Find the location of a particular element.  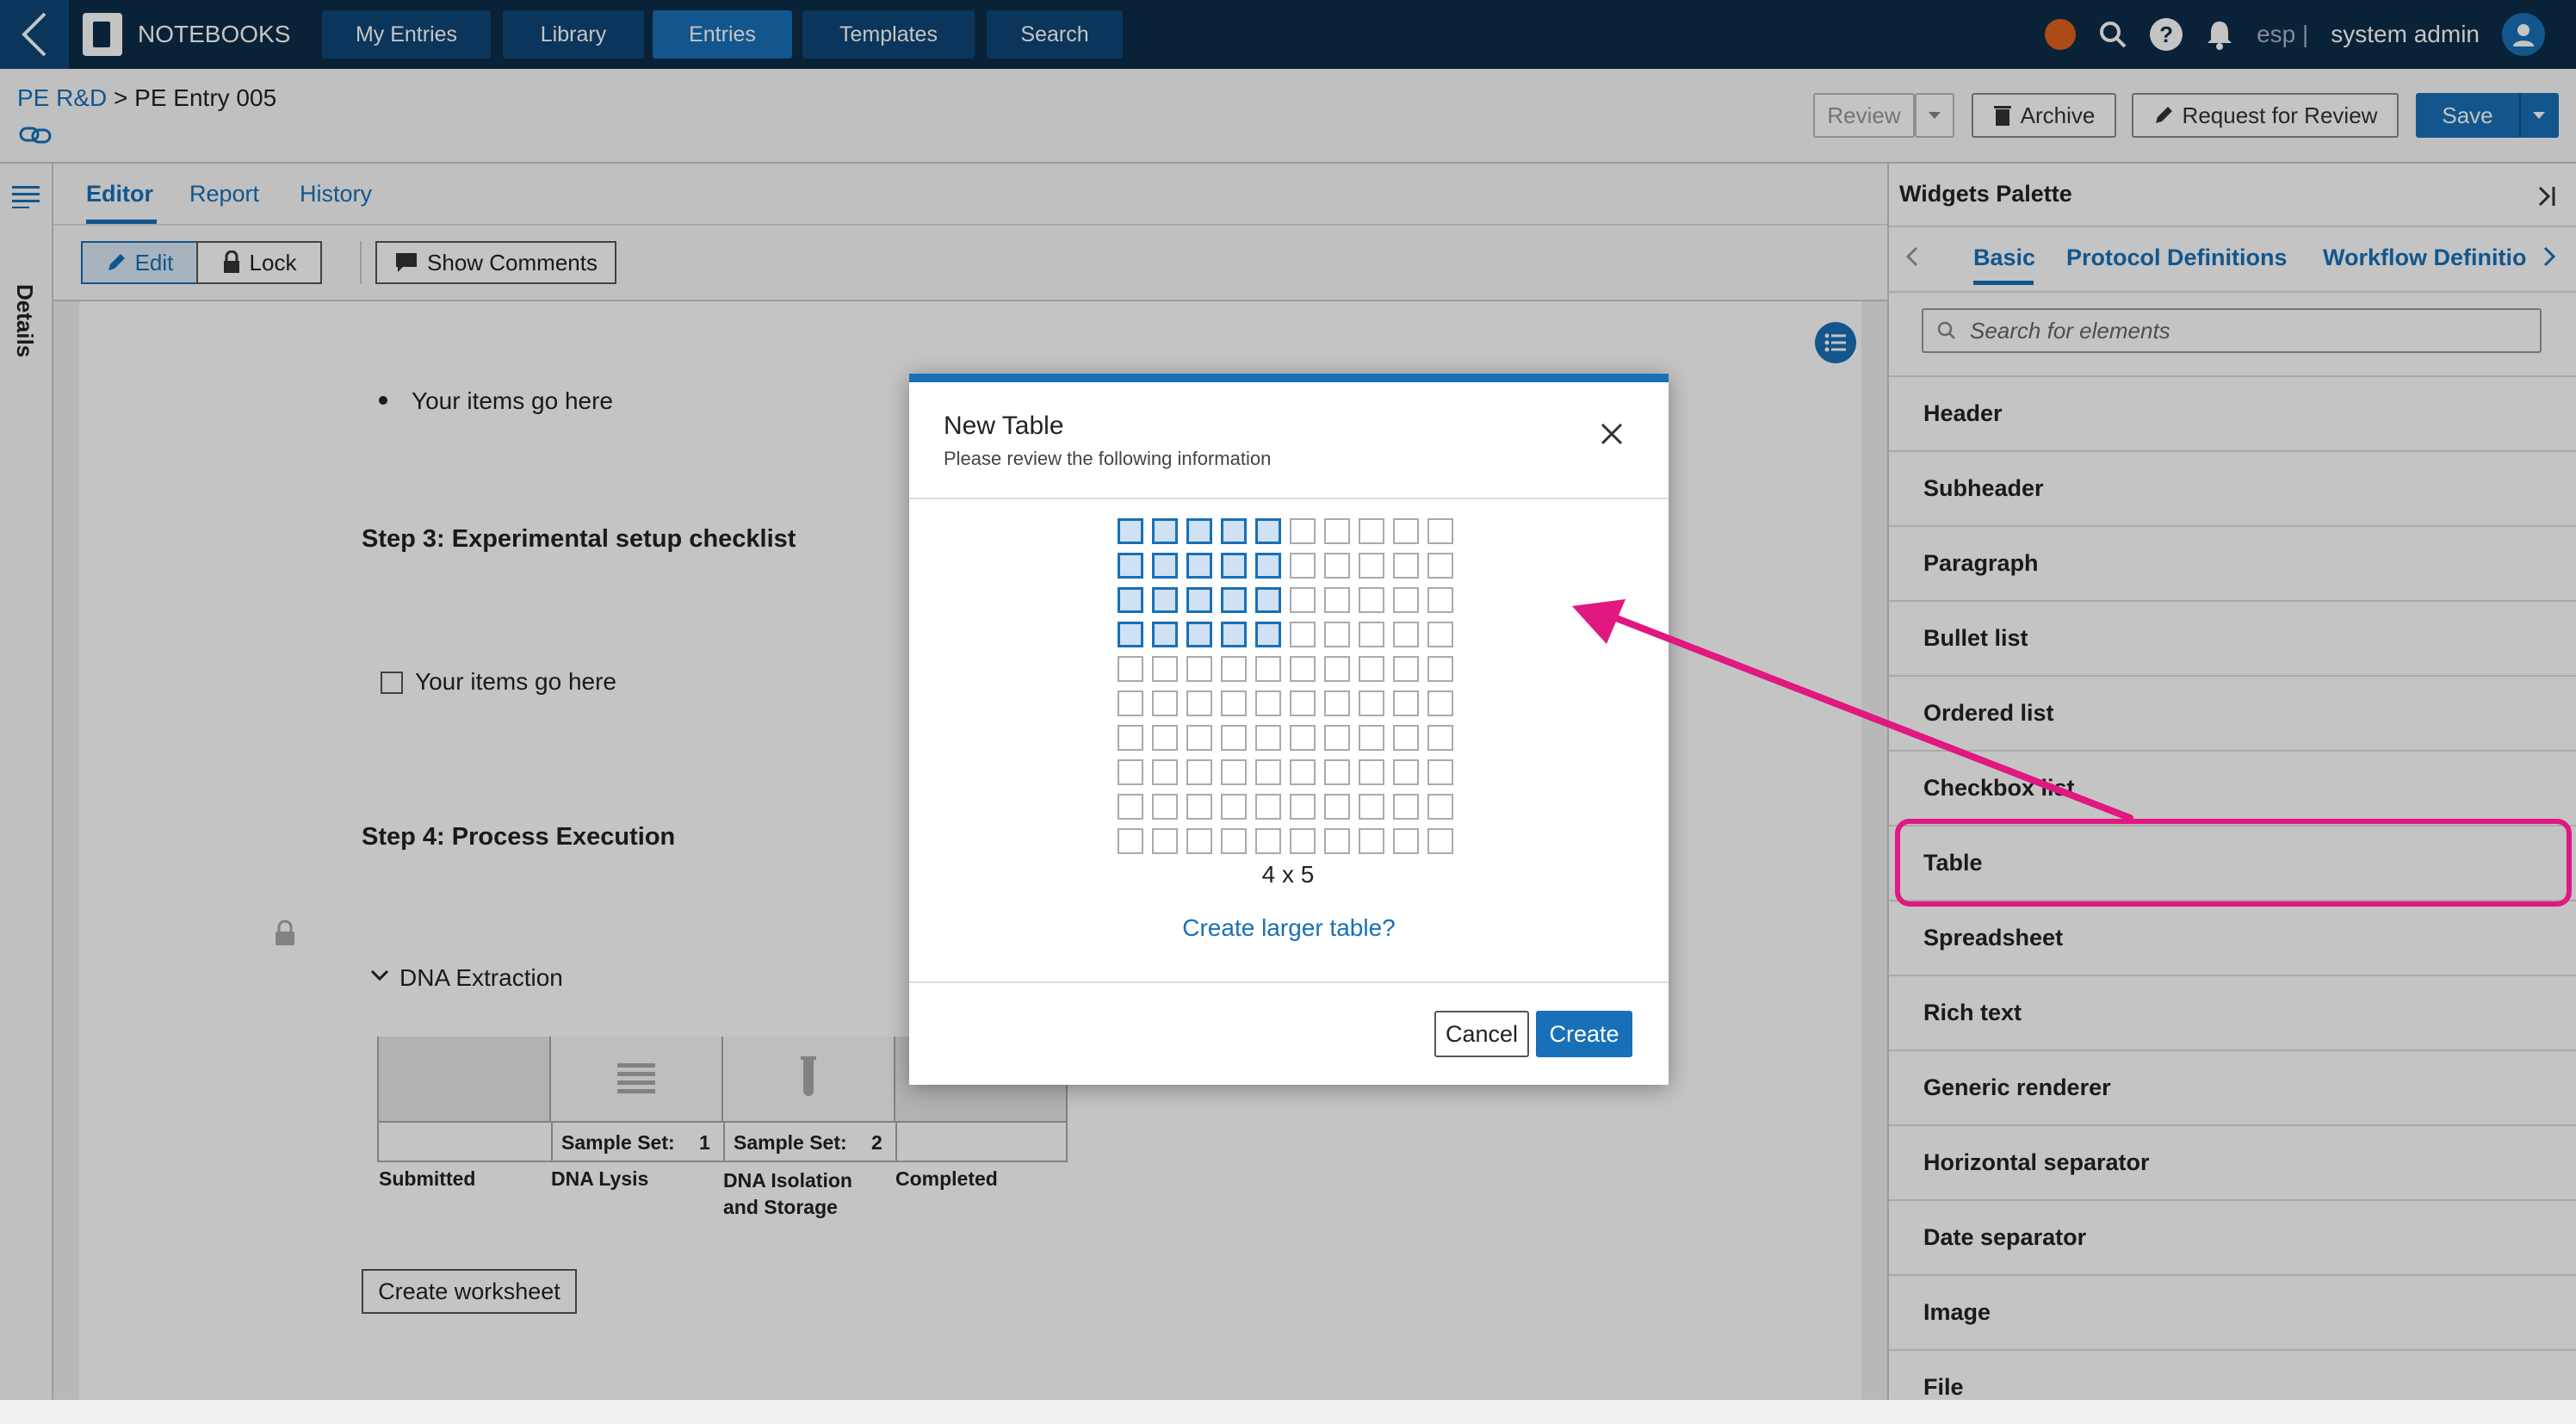

create-larger-table-link: Create larger table? is located at coordinates (1289, 928).